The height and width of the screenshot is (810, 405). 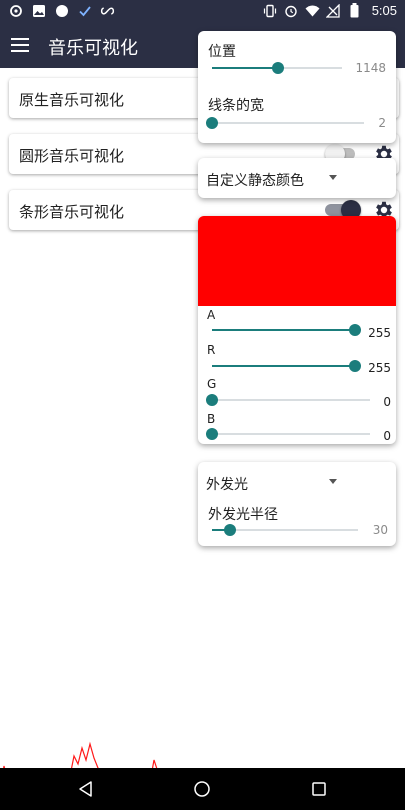 I want to click on home-icon, so click(x=202, y=789).